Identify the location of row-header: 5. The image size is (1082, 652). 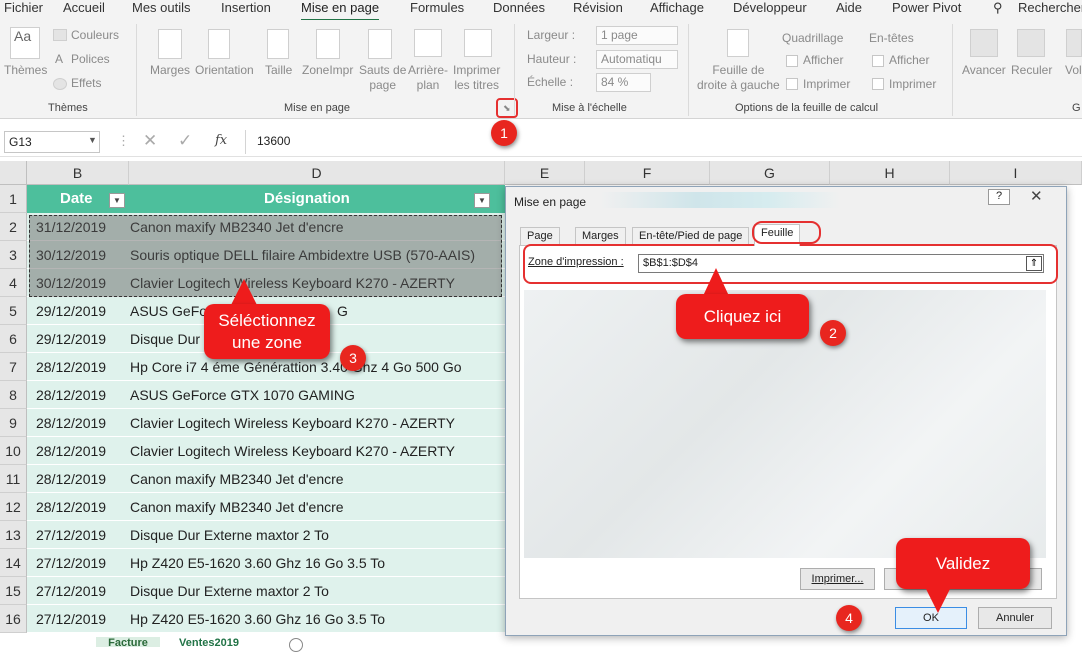
(13, 311).